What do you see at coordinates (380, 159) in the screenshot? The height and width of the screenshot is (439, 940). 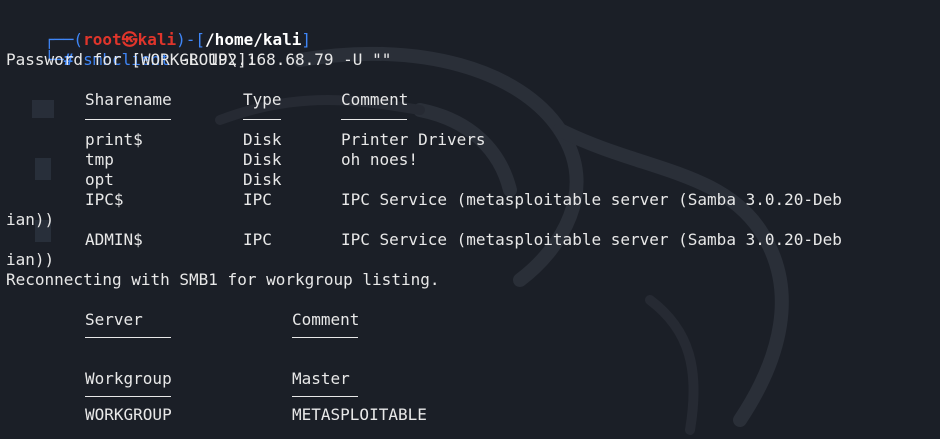 I see `share-comment: oh noes!` at bounding box center [380, 159].